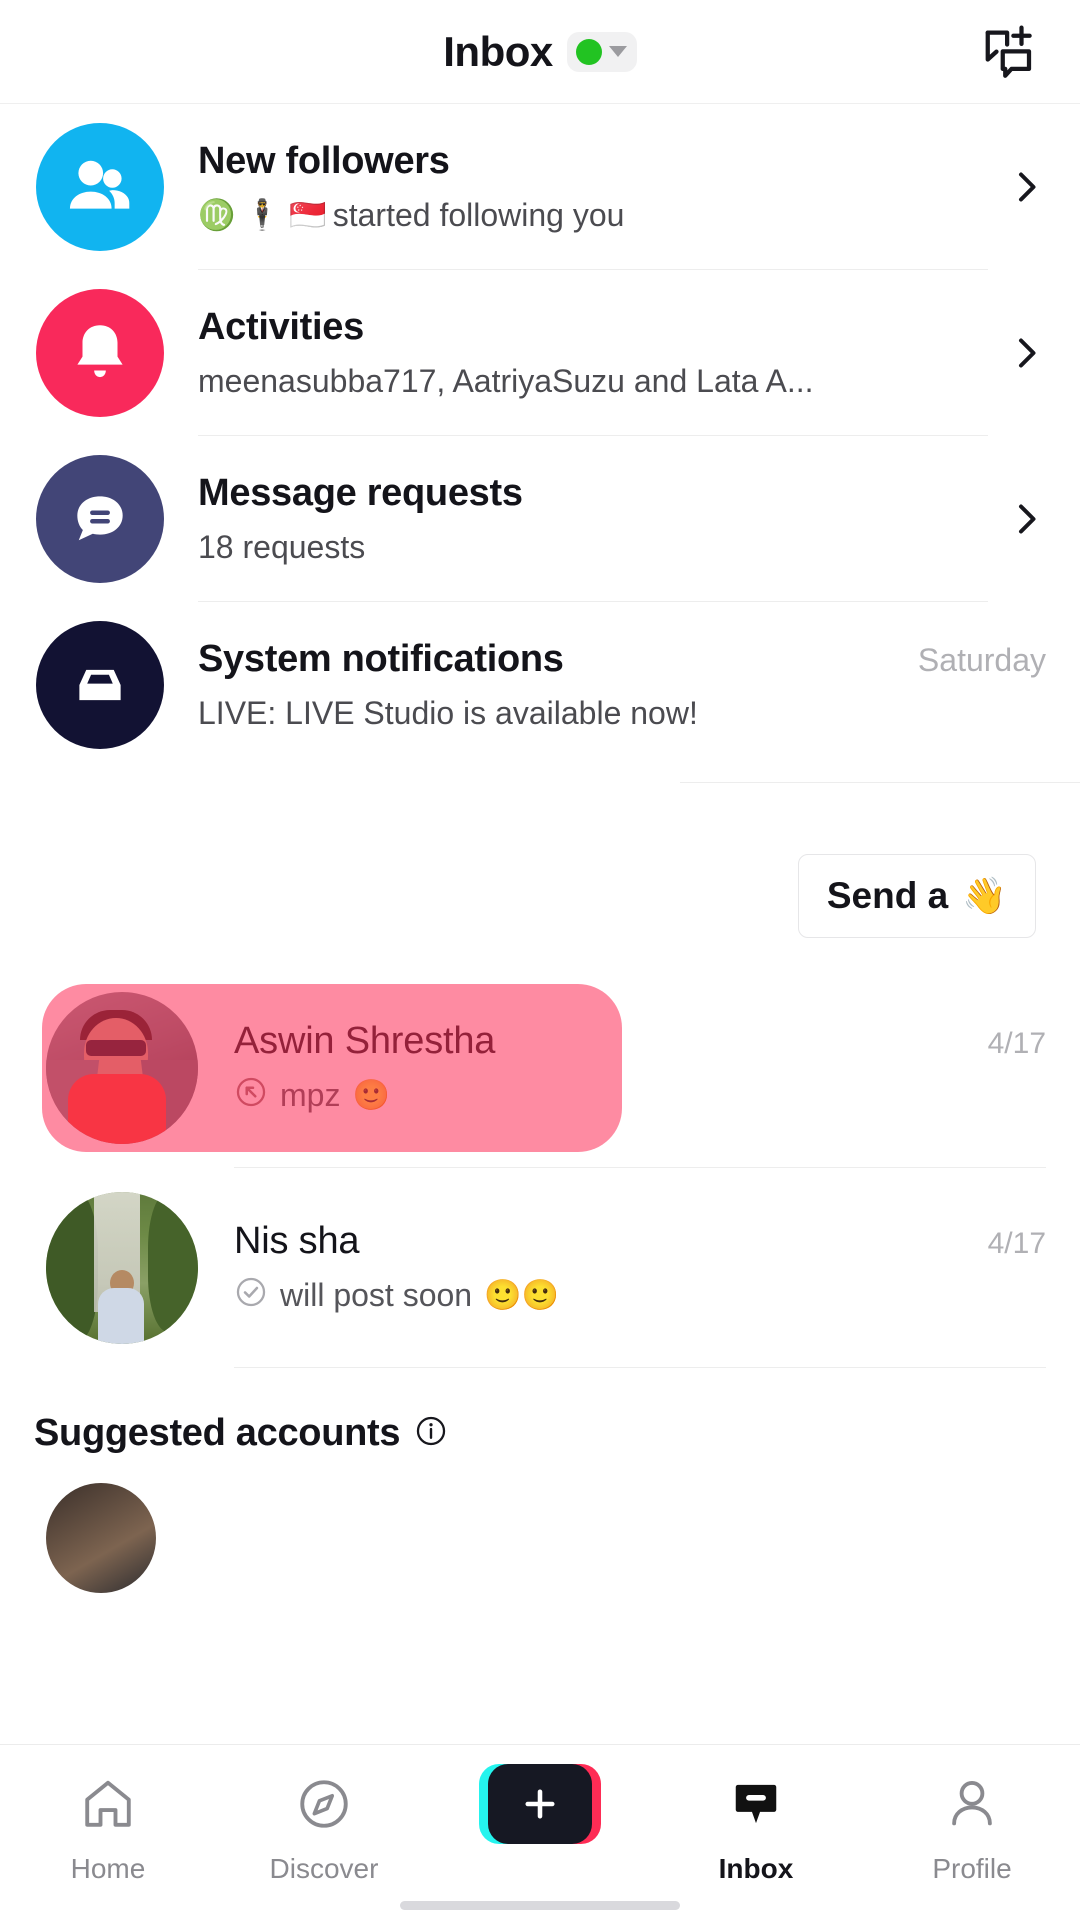  What do you see at coordinates (498, 51) in the screenshot?
I see `page-title: Inbox` at bounding box center [498, 51].